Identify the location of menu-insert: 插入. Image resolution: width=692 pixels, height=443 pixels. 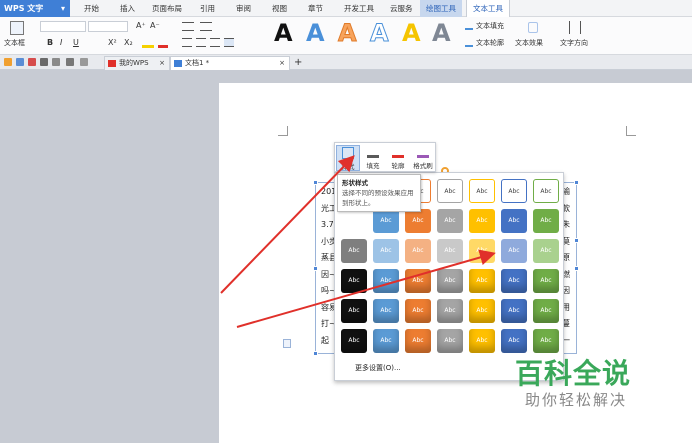
(127, 8).